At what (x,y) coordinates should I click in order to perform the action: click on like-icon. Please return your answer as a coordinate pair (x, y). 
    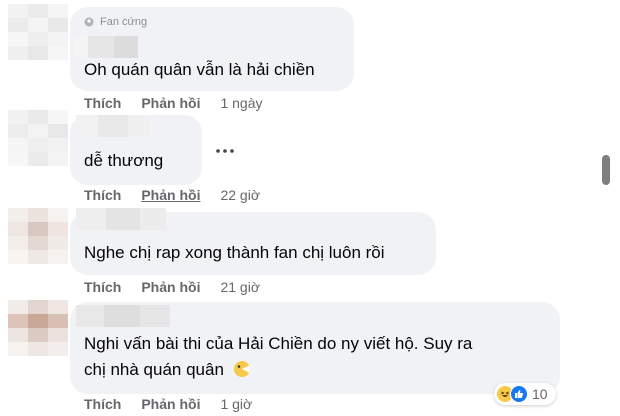
    Looking at the image, I should click on (519, 394).